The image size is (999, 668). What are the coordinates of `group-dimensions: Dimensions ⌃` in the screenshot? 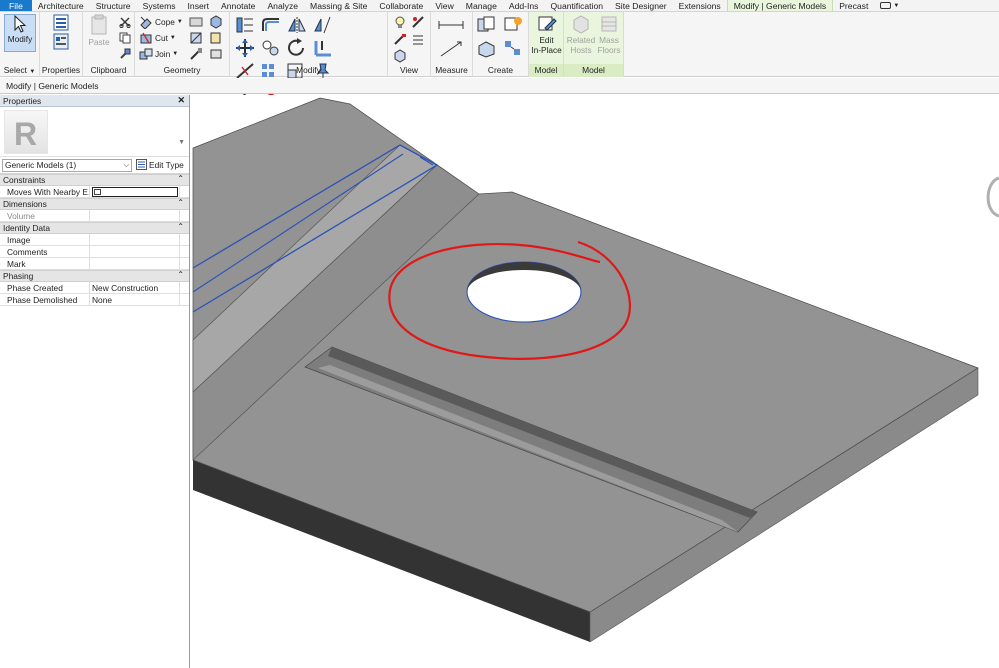 It's located at (94, 204).